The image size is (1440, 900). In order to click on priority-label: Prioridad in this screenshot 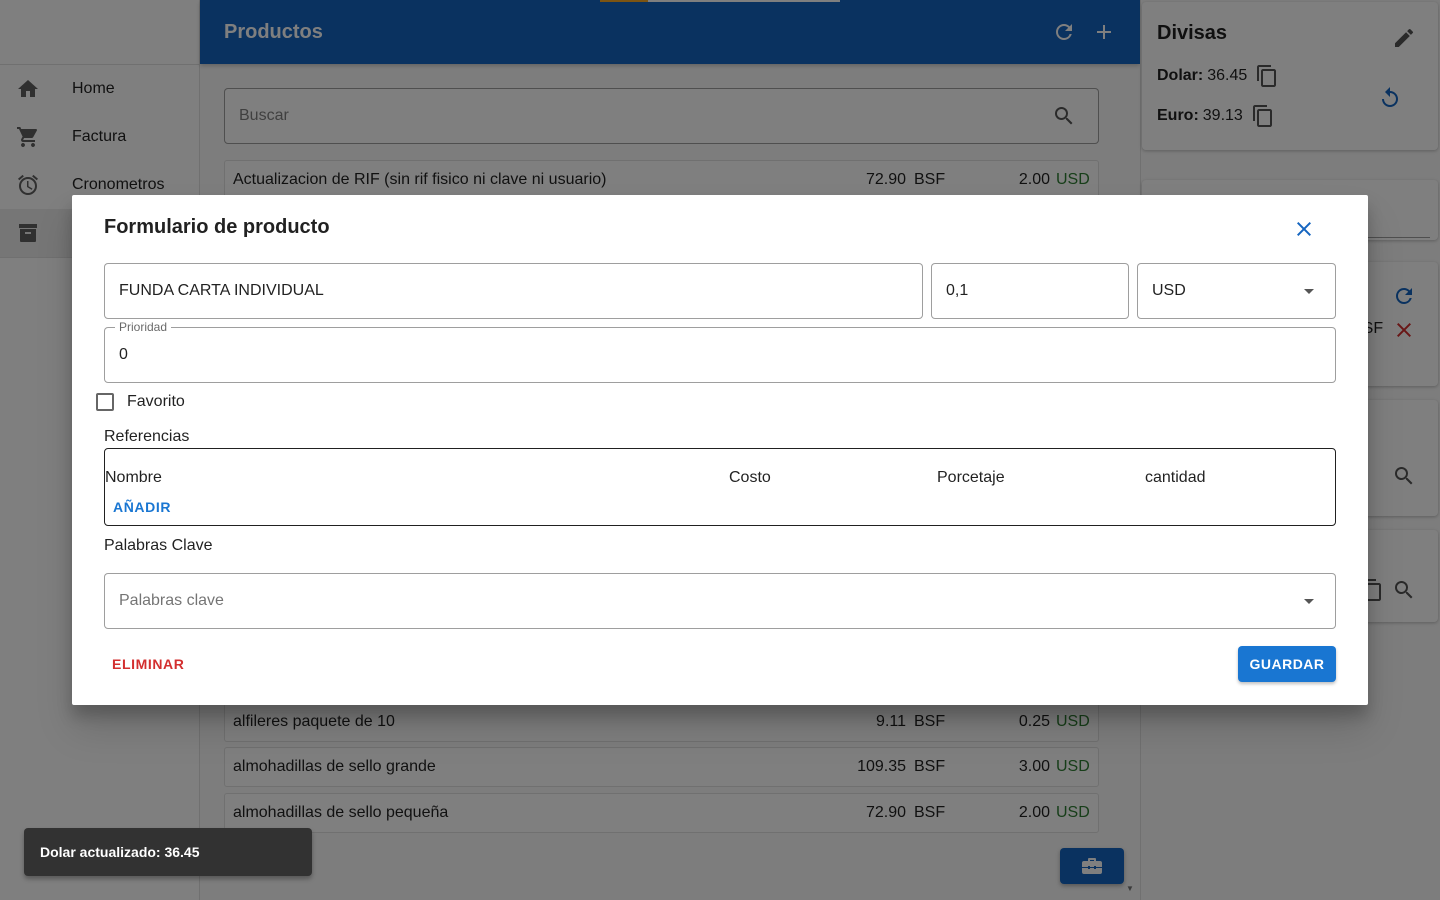, I will do `click(143, 327)`.